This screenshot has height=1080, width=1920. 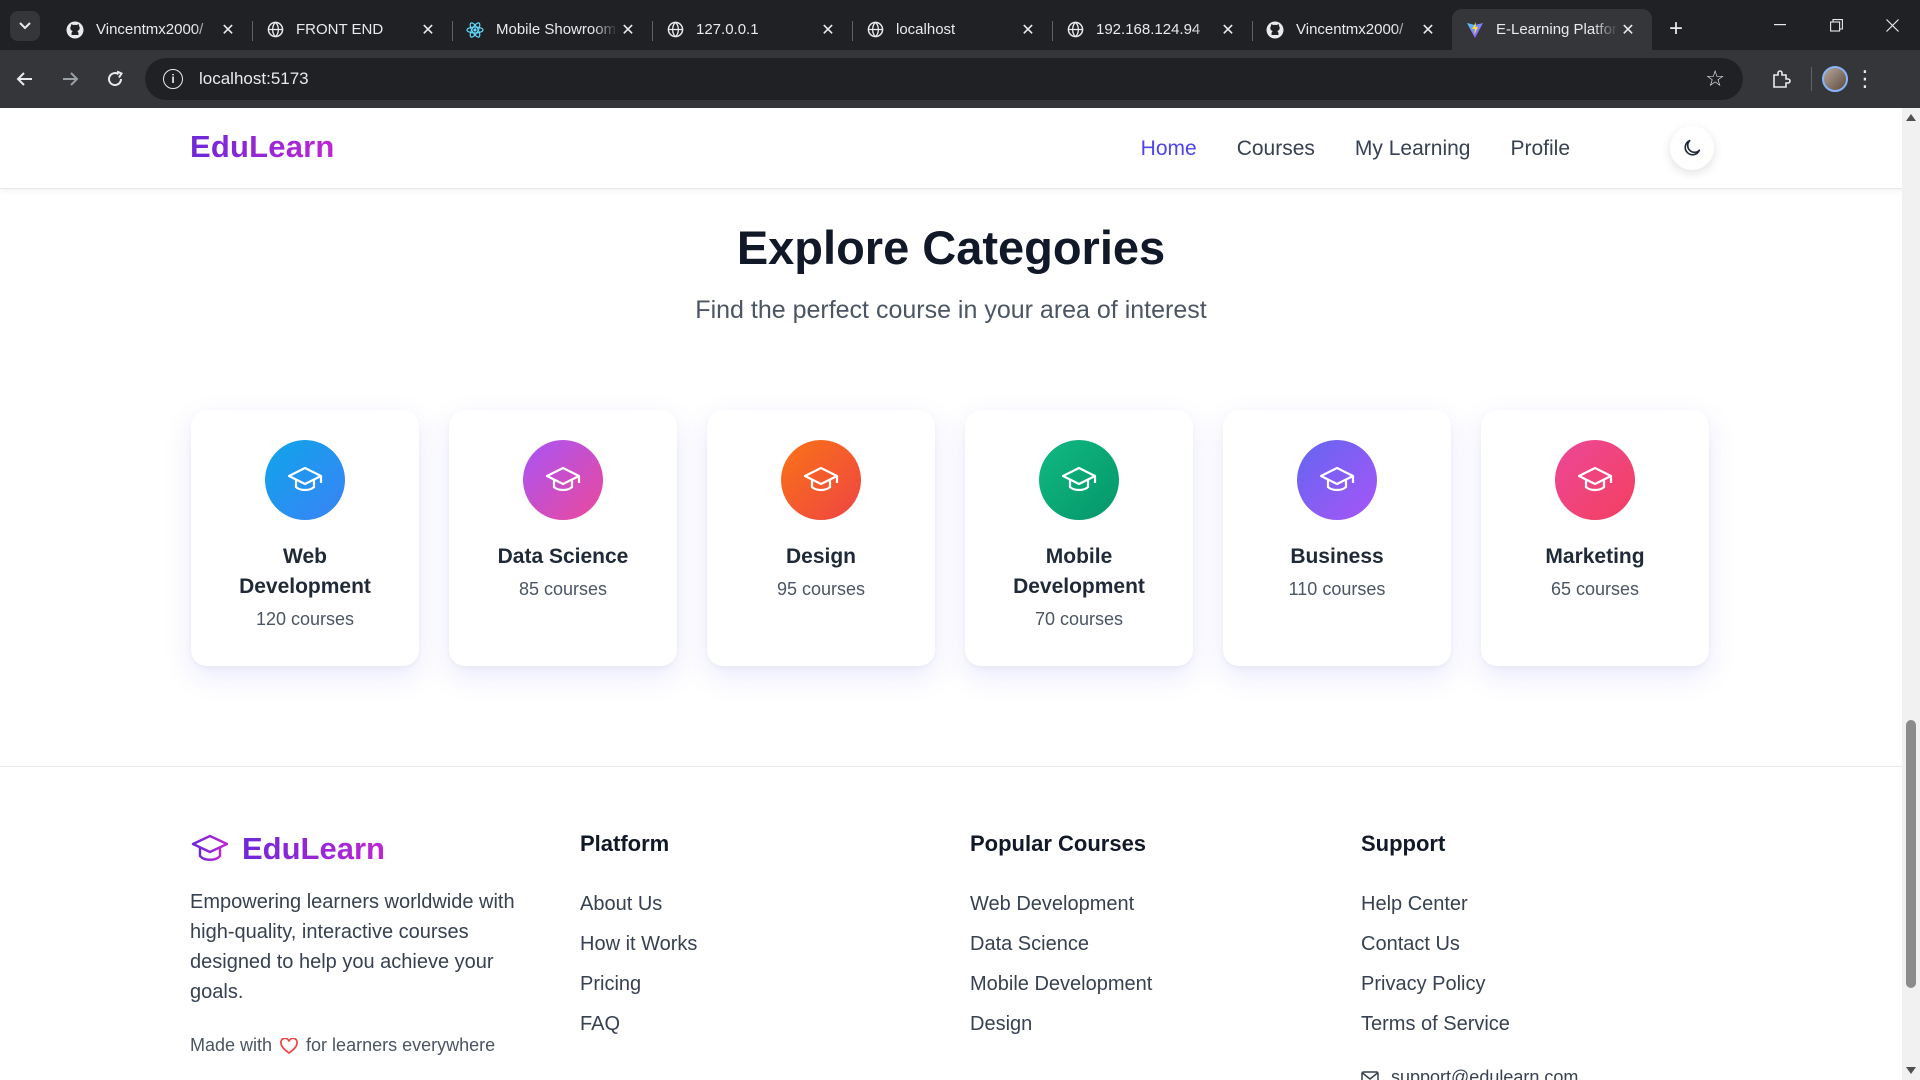 I want to click on theme-toggle-button, so click(x=1692, y=148).